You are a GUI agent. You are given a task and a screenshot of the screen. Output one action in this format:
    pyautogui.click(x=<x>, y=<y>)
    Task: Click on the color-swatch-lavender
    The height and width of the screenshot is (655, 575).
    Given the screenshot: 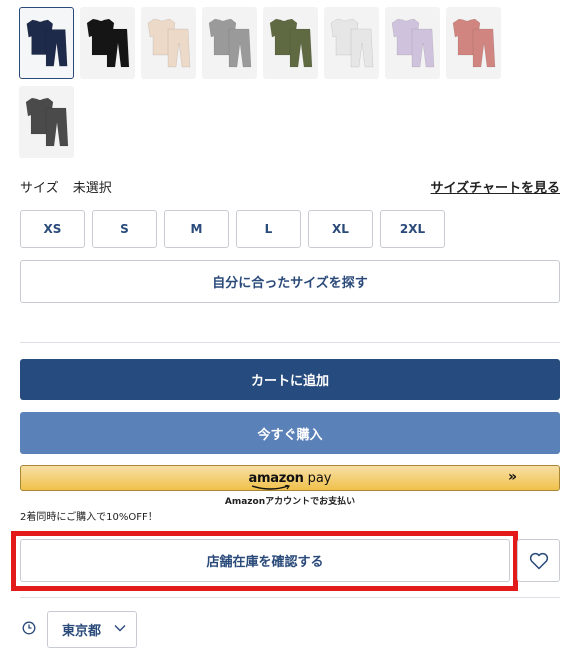 What is the action you would take?
    pyautogui.click(x=412, y=43)
    